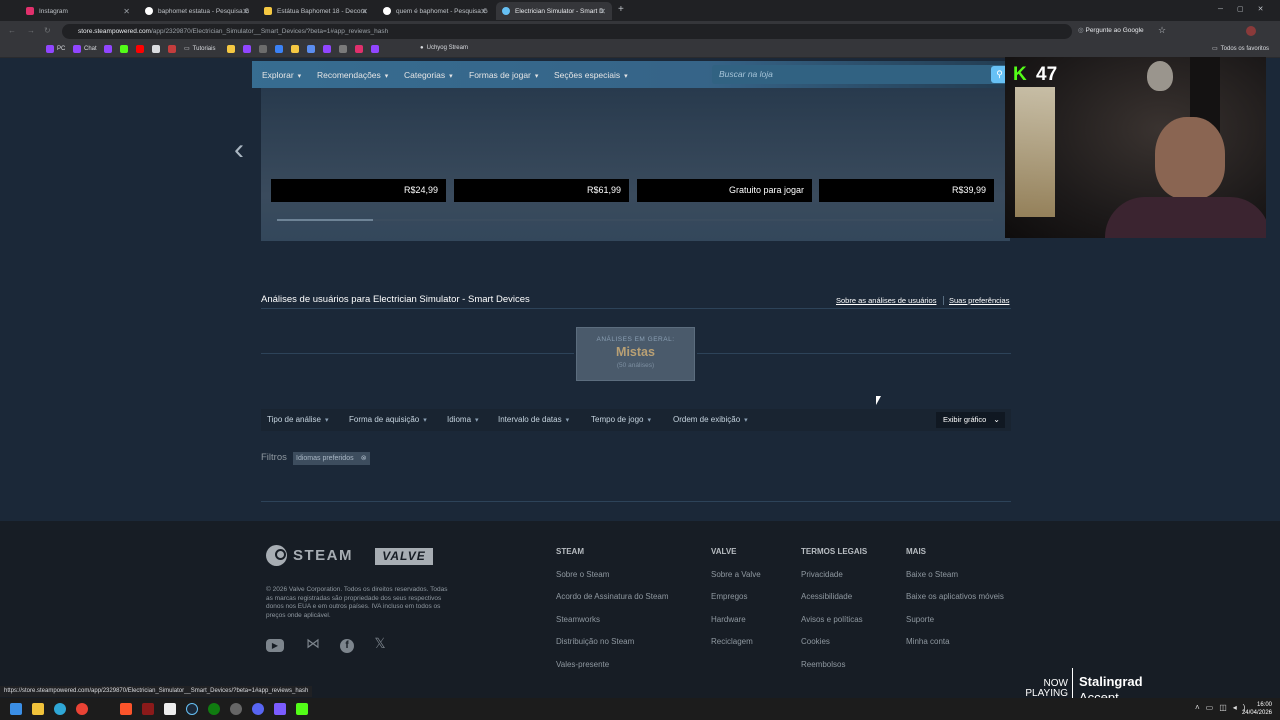 The height and width of the screenshot is (720, 1280). I want to click on footer-link: Acordo de Assinatura do Steam, so click(612, 596).